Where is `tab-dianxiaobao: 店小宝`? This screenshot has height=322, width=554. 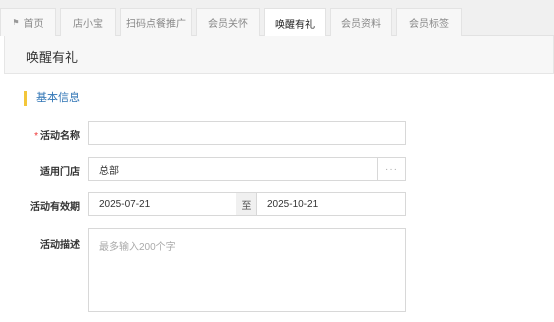 tab-dianxiaobao: 店小宝 is located at coordinates (88, 22).